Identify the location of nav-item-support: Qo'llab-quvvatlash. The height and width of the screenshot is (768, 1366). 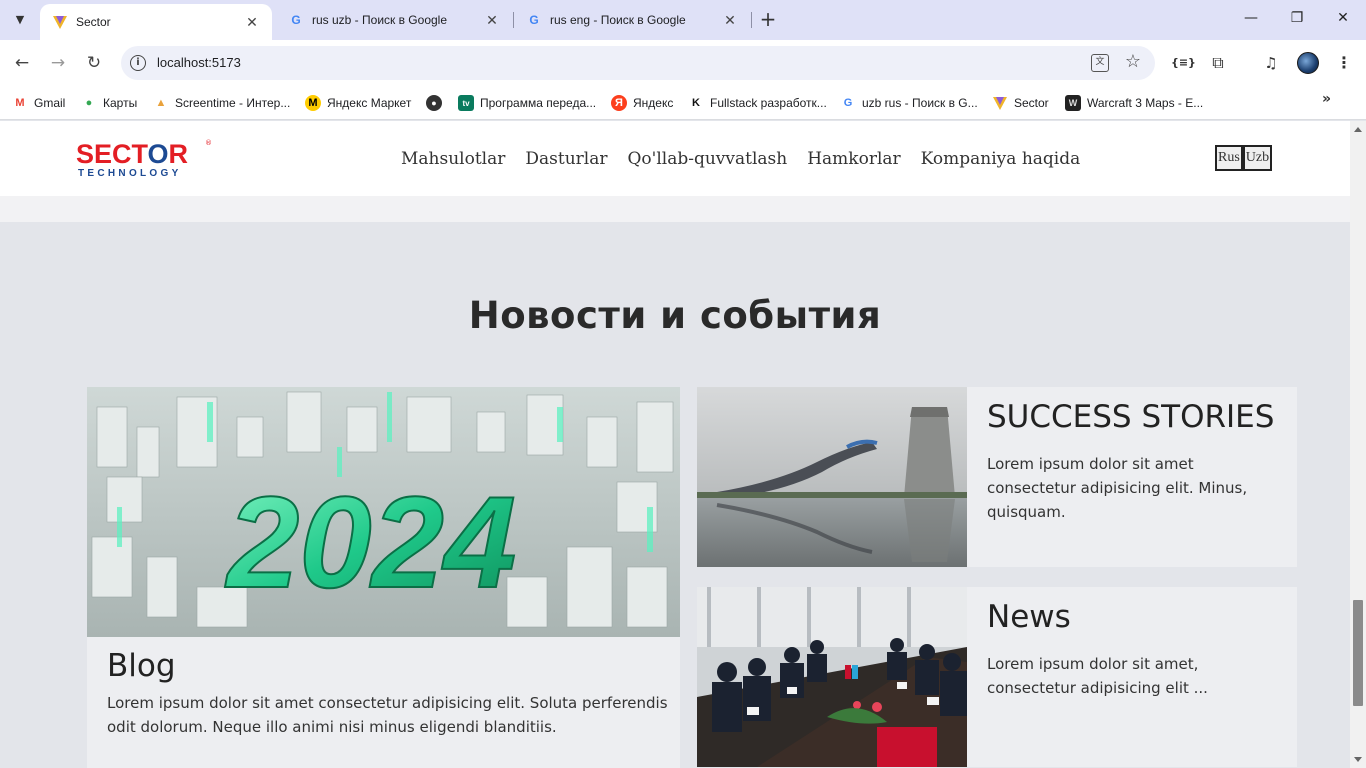
(707, 159).